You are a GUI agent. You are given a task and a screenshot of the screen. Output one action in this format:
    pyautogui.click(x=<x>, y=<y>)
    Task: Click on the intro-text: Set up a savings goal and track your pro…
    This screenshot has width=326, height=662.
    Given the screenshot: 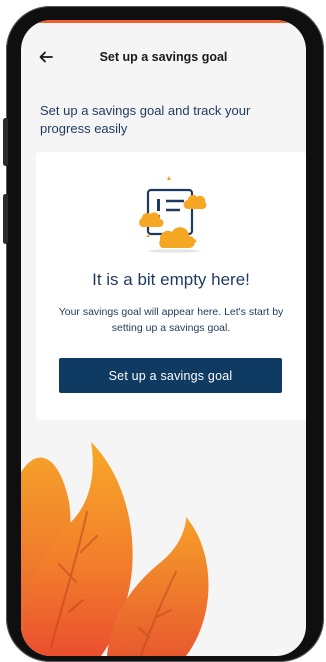 What is the action you would take?
    pyautogui.click(x=145, y=119)
    